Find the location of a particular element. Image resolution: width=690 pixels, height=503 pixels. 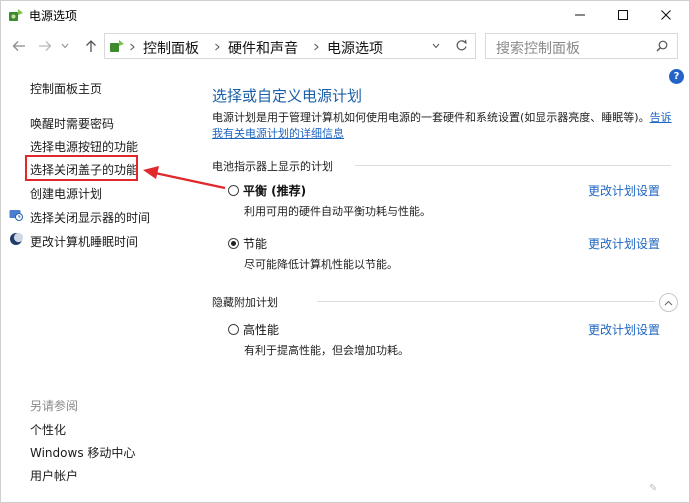

maximize-icon is located at coordinates (623, 15).